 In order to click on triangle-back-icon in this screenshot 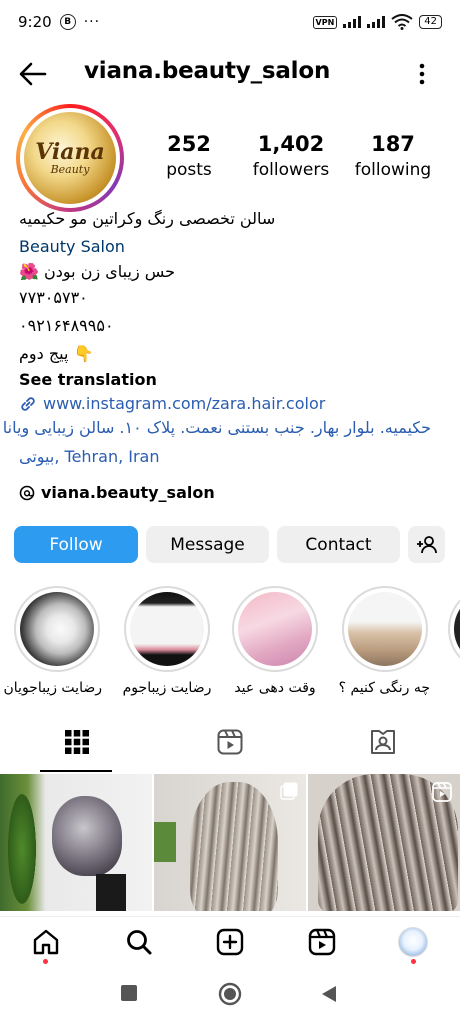, I will do `click(329, 994)`.